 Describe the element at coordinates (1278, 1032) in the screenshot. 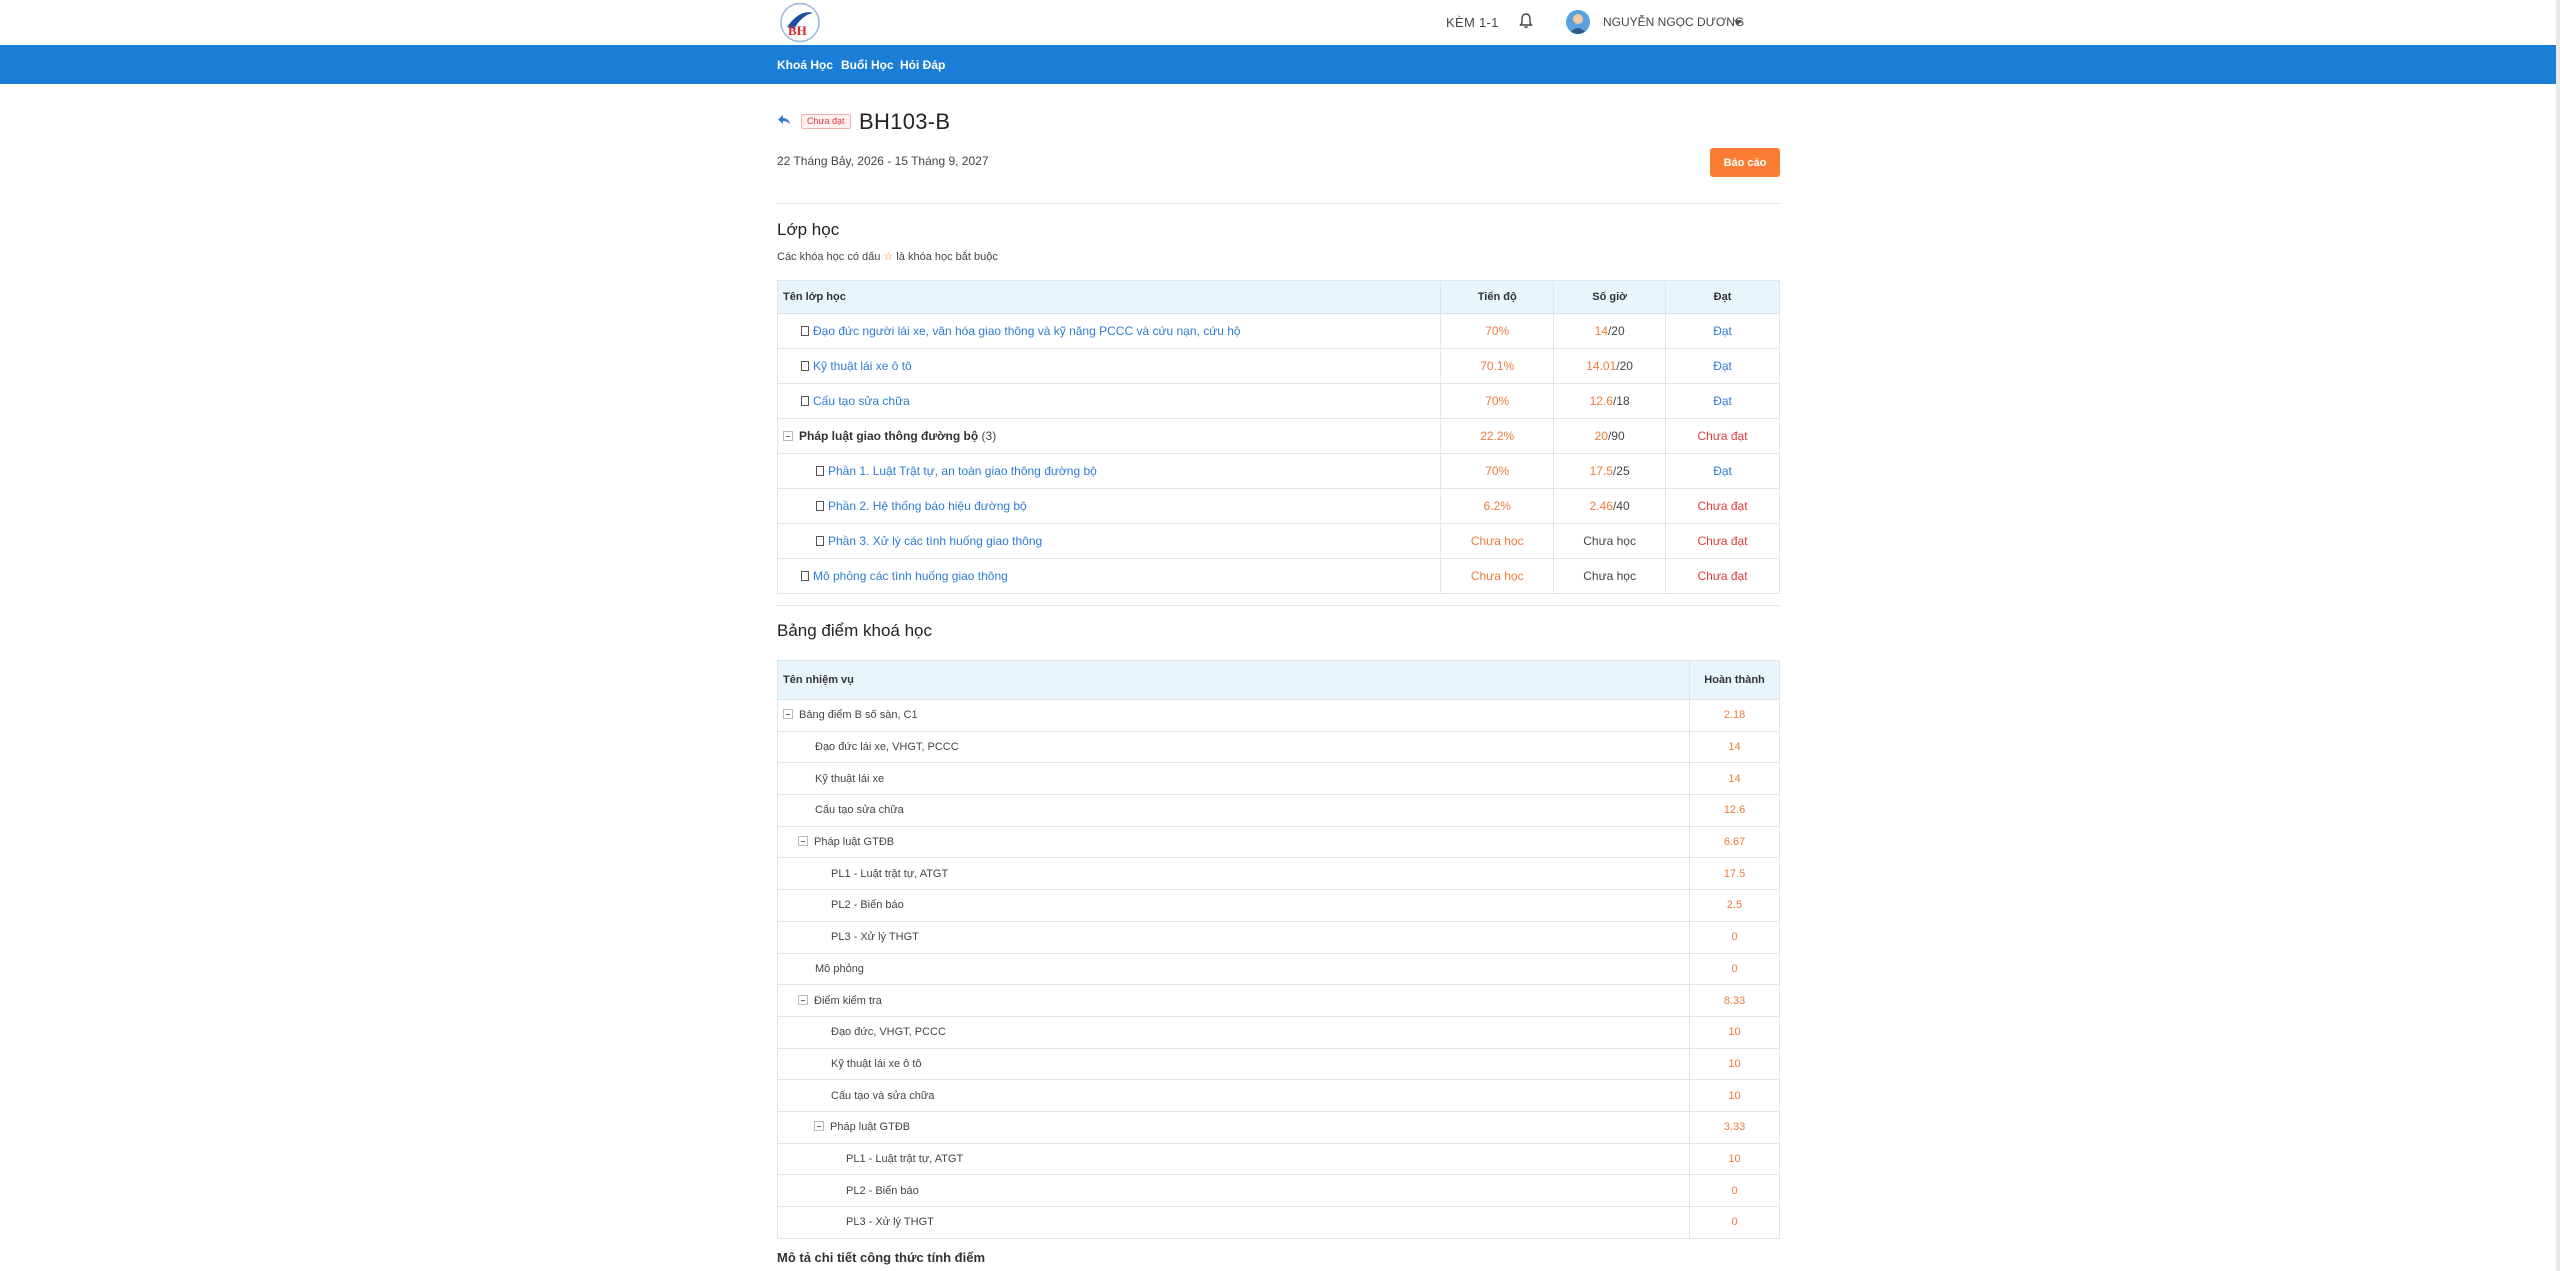

I see `table-row: Đạo đức, VHGT, PCCC 10` at that location.